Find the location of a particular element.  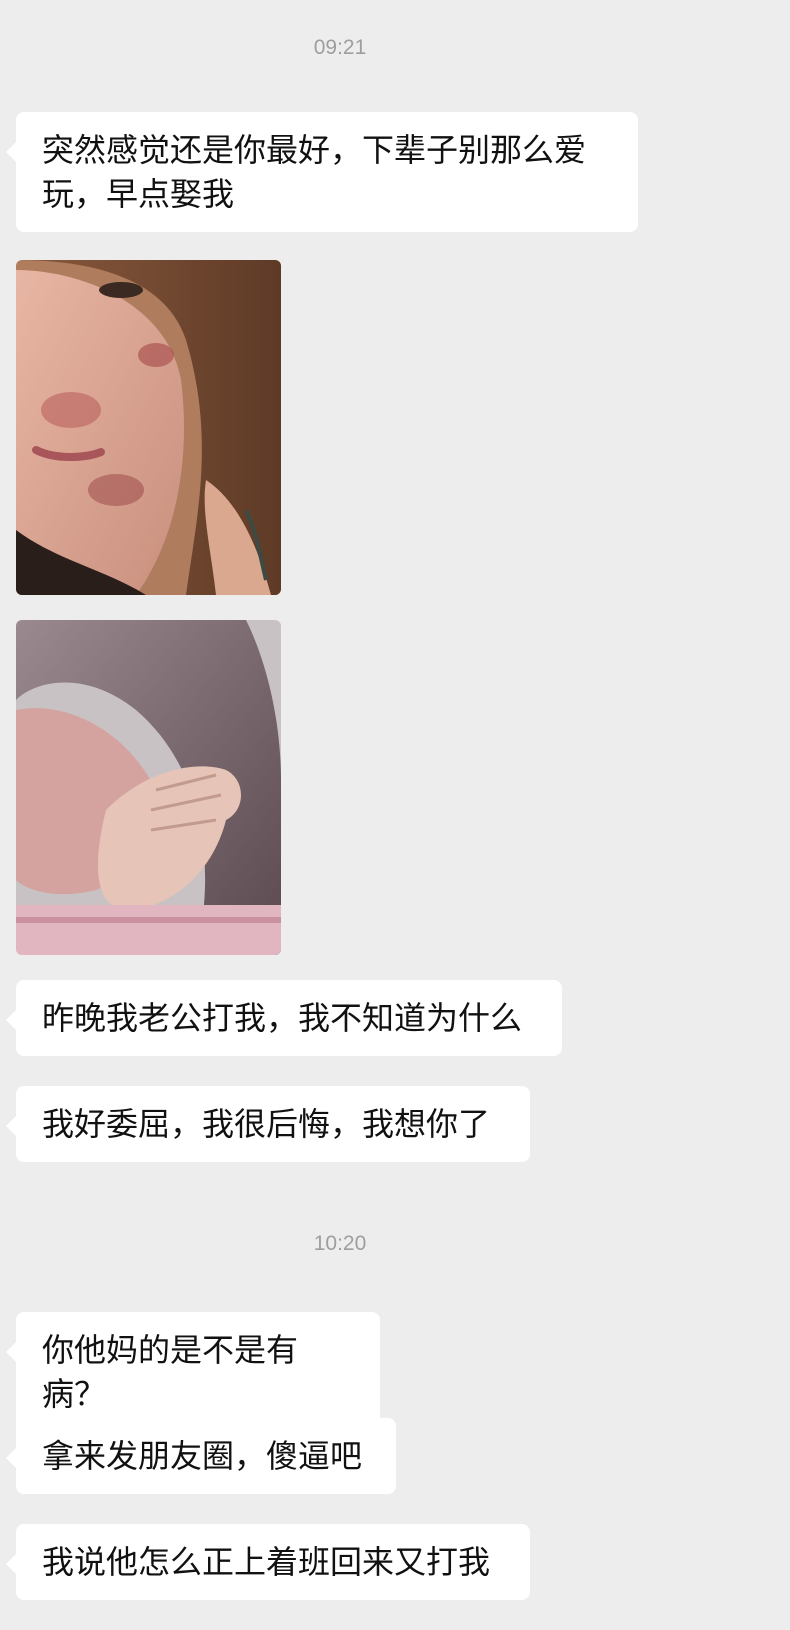

message-text: 我说他怎么正上着班回来又打我 is located at coordinates (266, 1562).